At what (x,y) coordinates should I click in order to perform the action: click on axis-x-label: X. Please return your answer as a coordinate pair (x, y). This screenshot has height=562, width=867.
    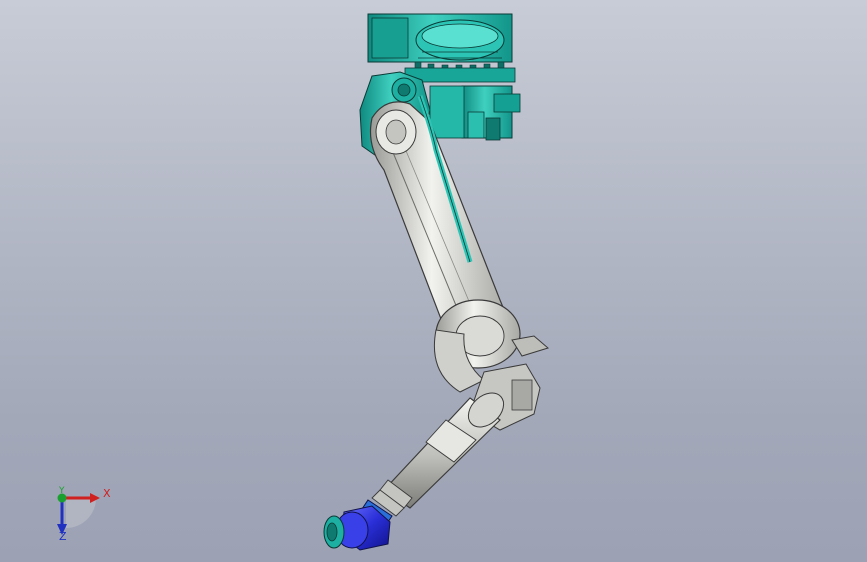
    Looking at the image, I should click on (107, 493).